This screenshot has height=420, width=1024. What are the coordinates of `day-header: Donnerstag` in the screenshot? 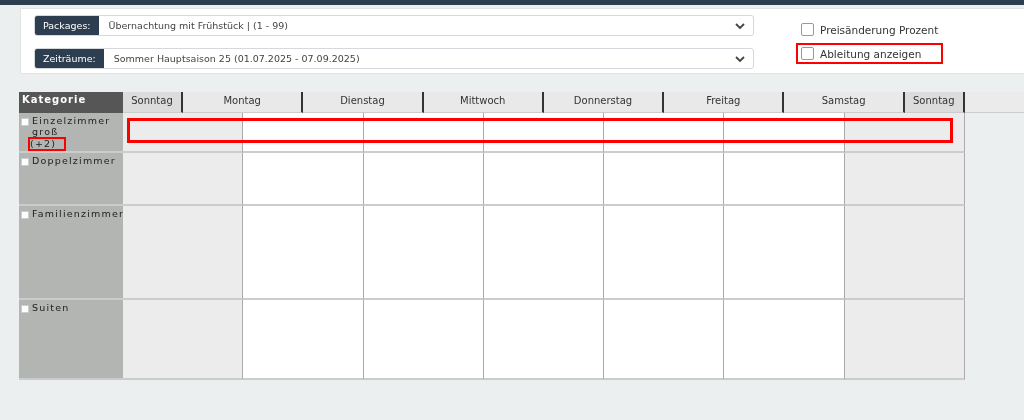 It's located at (604, 102).